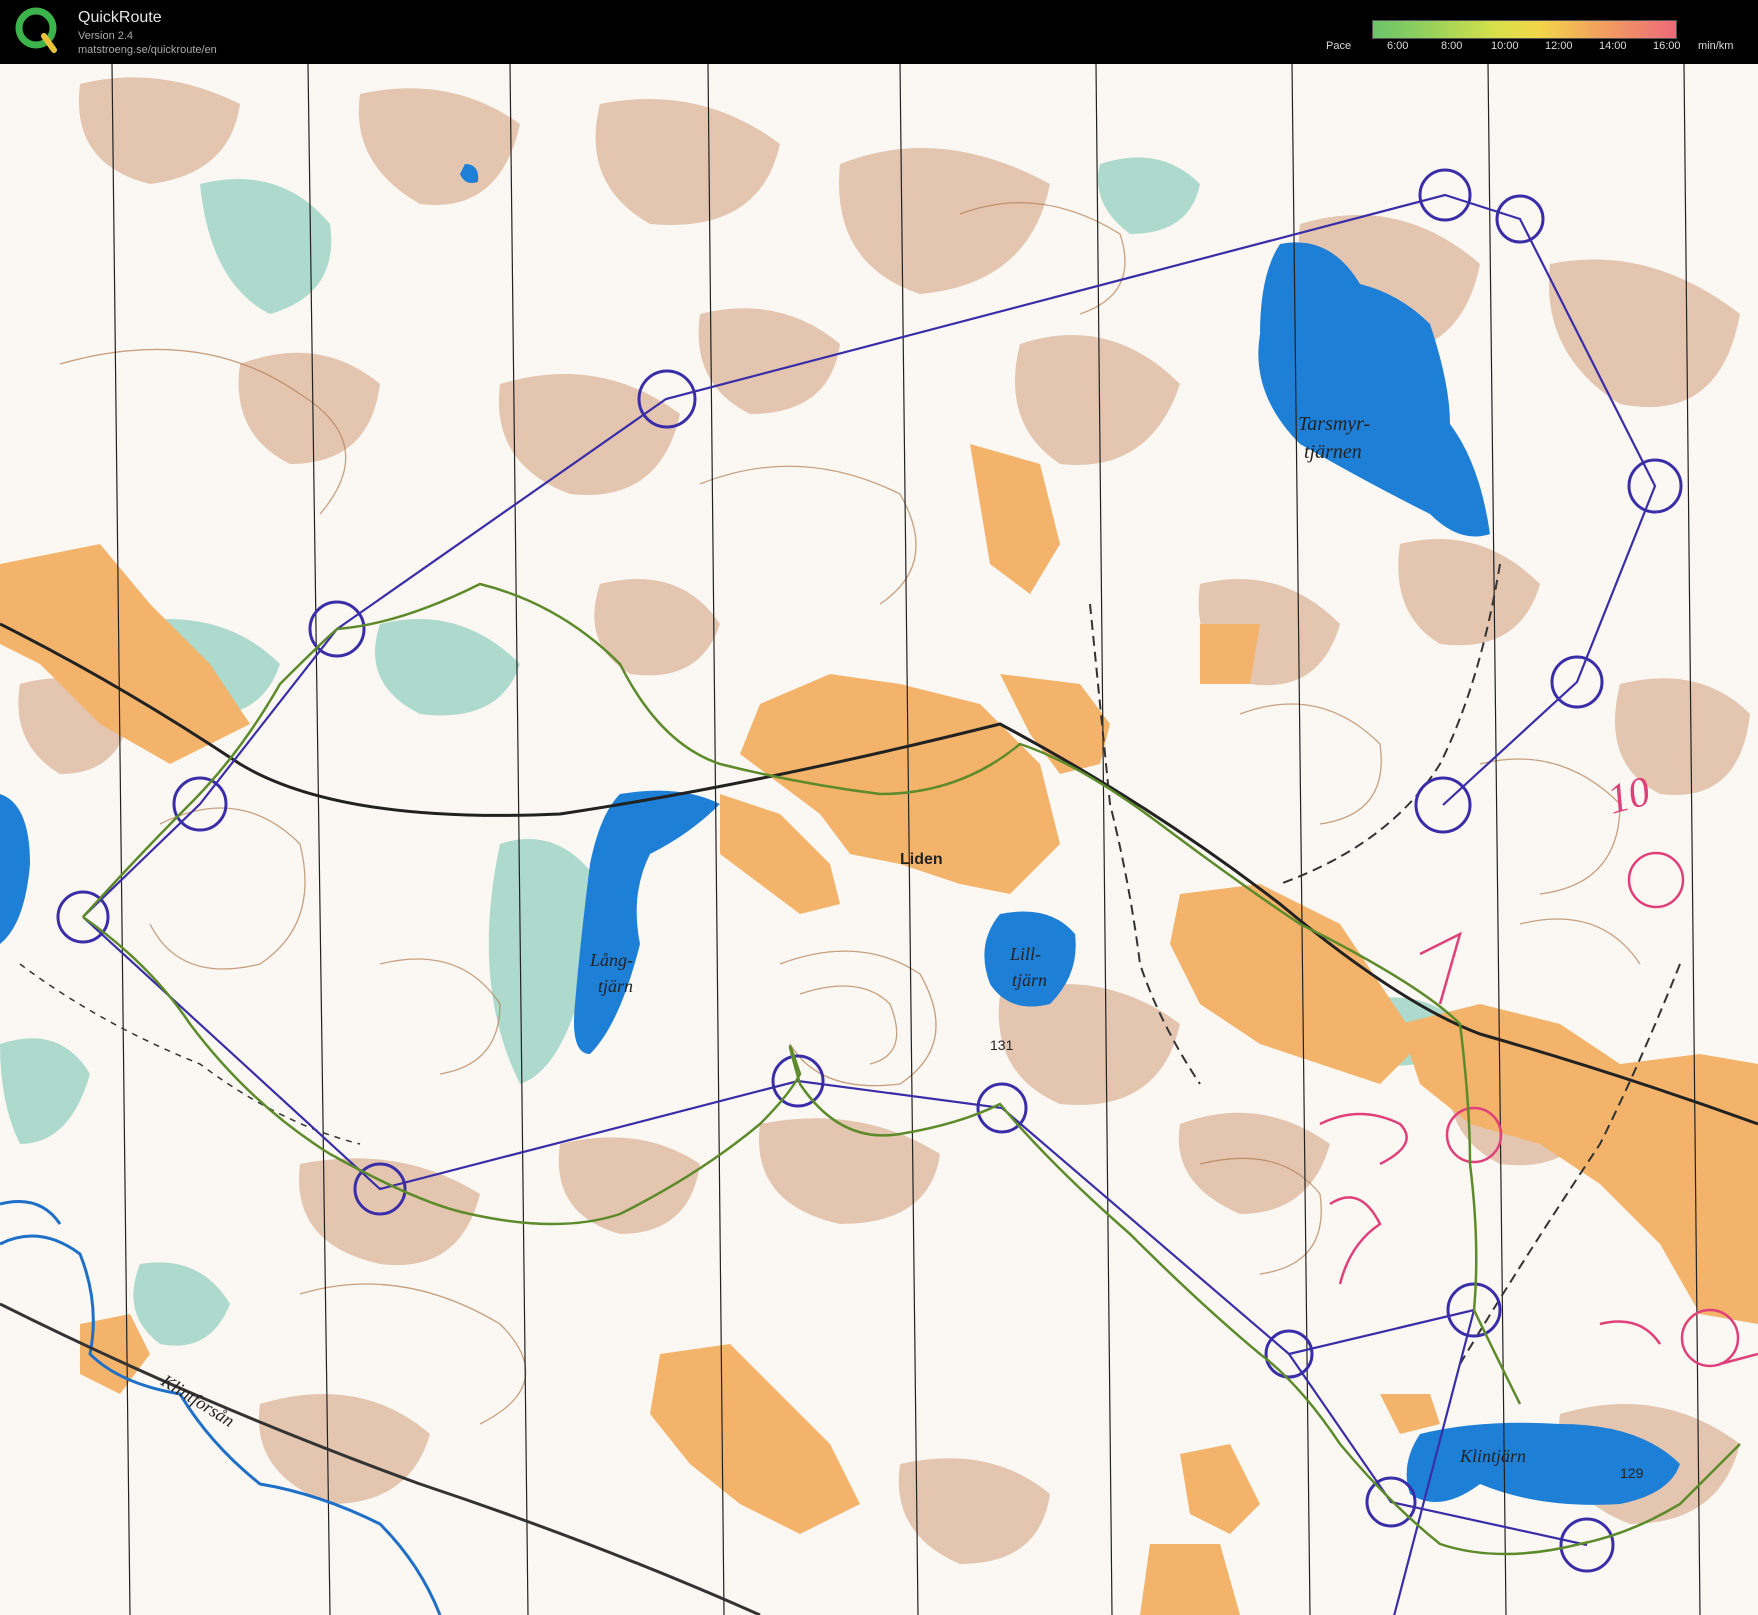 This screenshot has height=1615, width=1758. What do you see at coordinates (1002, 1045) in the screenshot?
I see `label-height-131: 131` at bounding box center [1002, 1045].